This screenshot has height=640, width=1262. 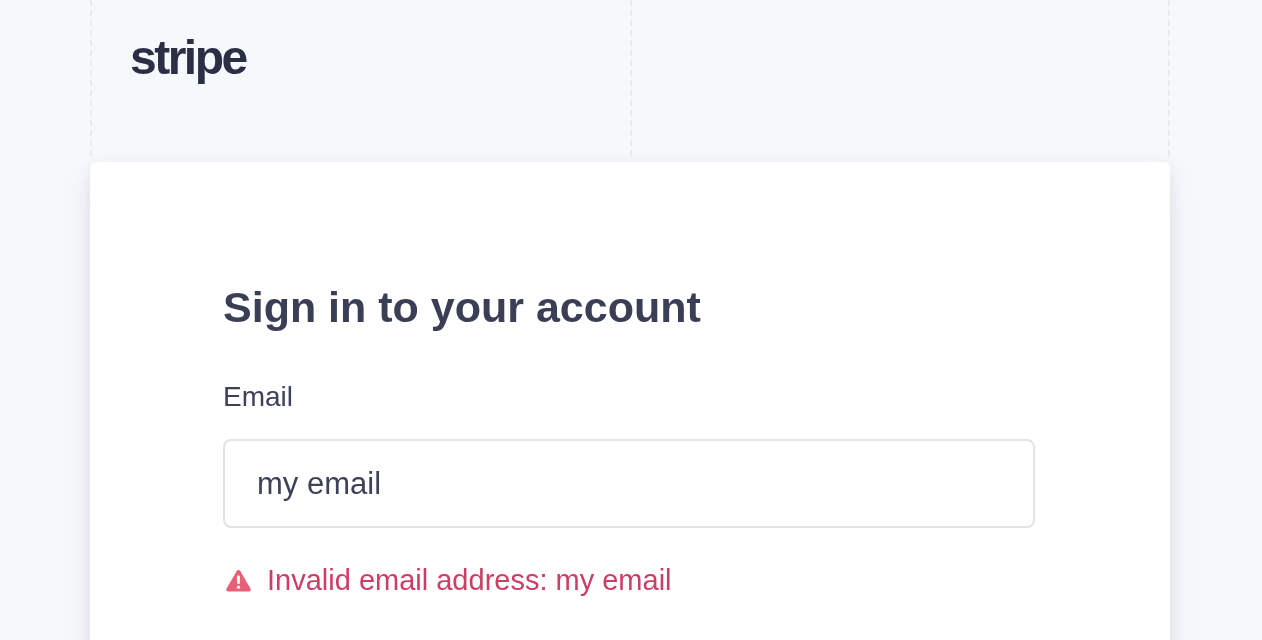 What do you see at coordinates (462, 307) in the screenshot?
I see `form-title: Sign in to your account` at bounding box center [462, 307].